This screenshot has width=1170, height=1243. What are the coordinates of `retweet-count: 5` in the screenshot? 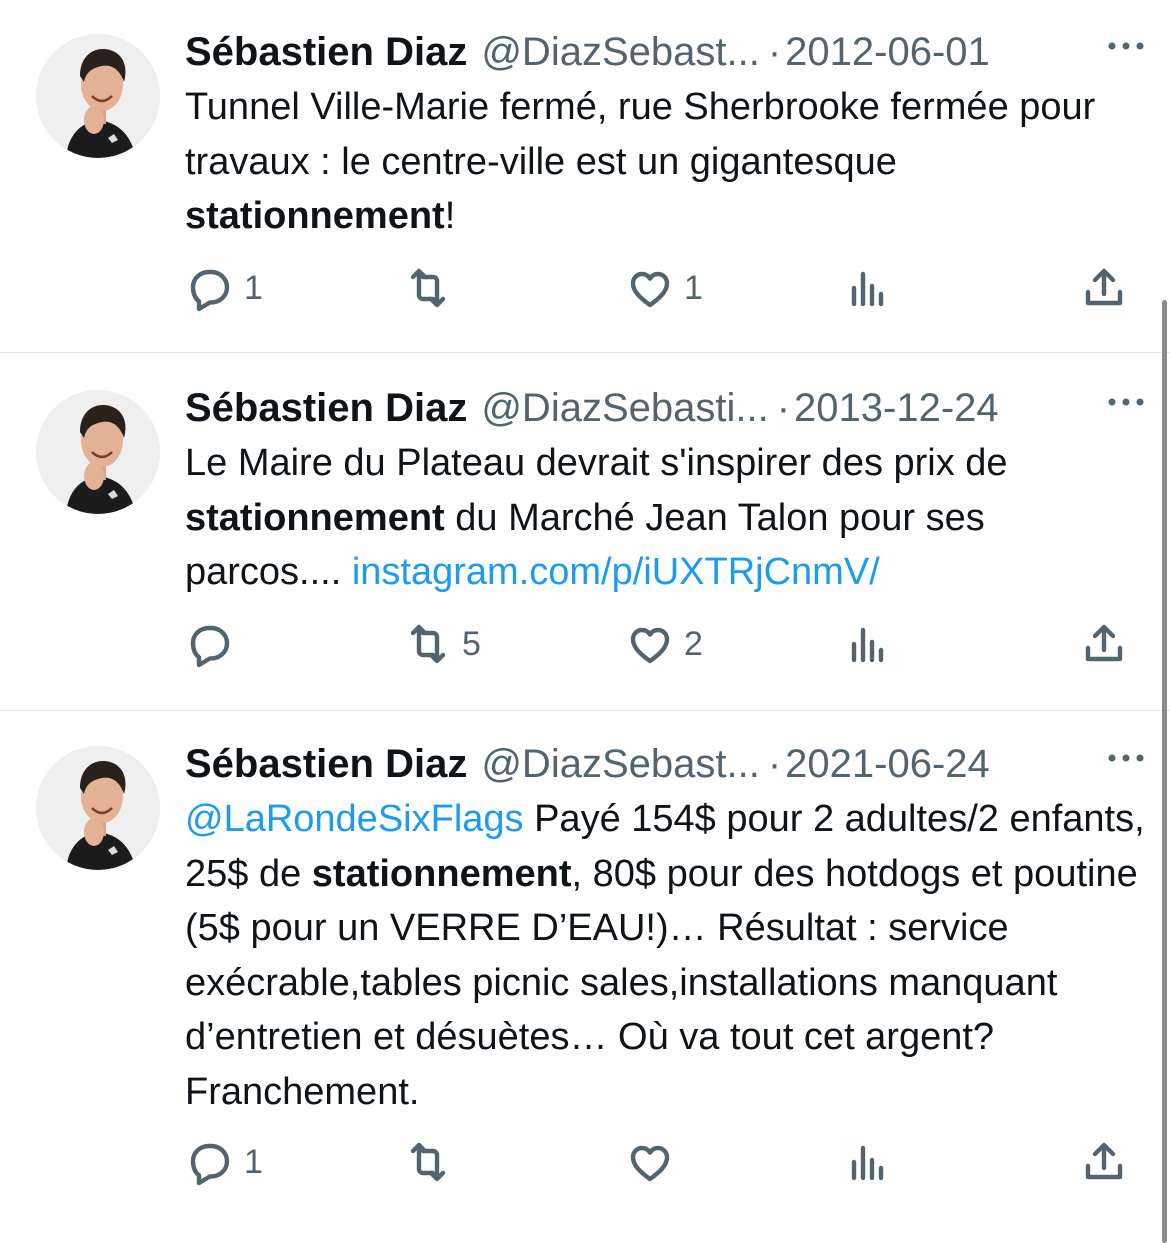 It's located at (471, 643).